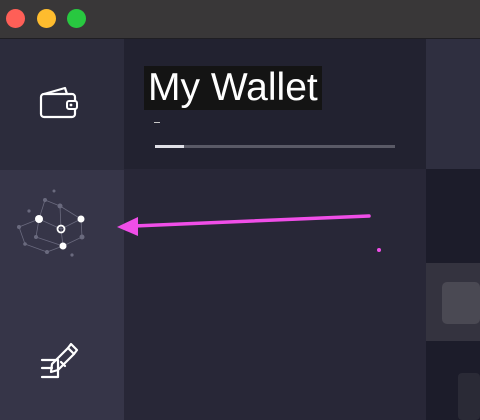 This screenshot has height=420, width=480. Describe the element at coordinates (15, 18) in the screenshot. I see `close-window-button` at that location.